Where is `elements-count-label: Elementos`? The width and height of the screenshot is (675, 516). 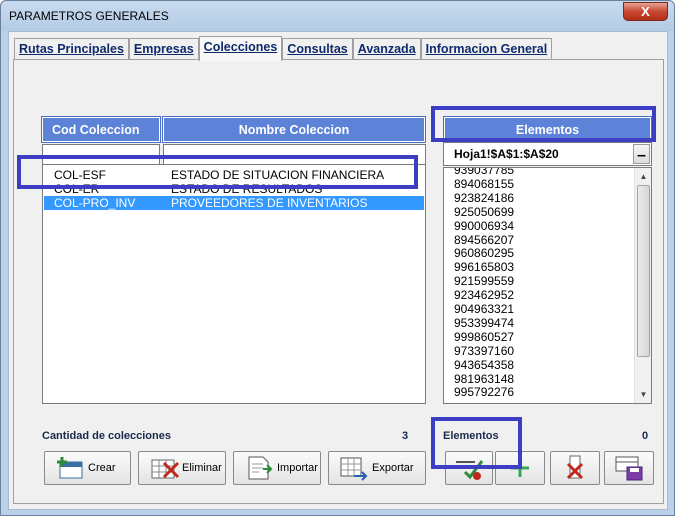 elements-count-label: Elementos is located at coordinates (471, 436).